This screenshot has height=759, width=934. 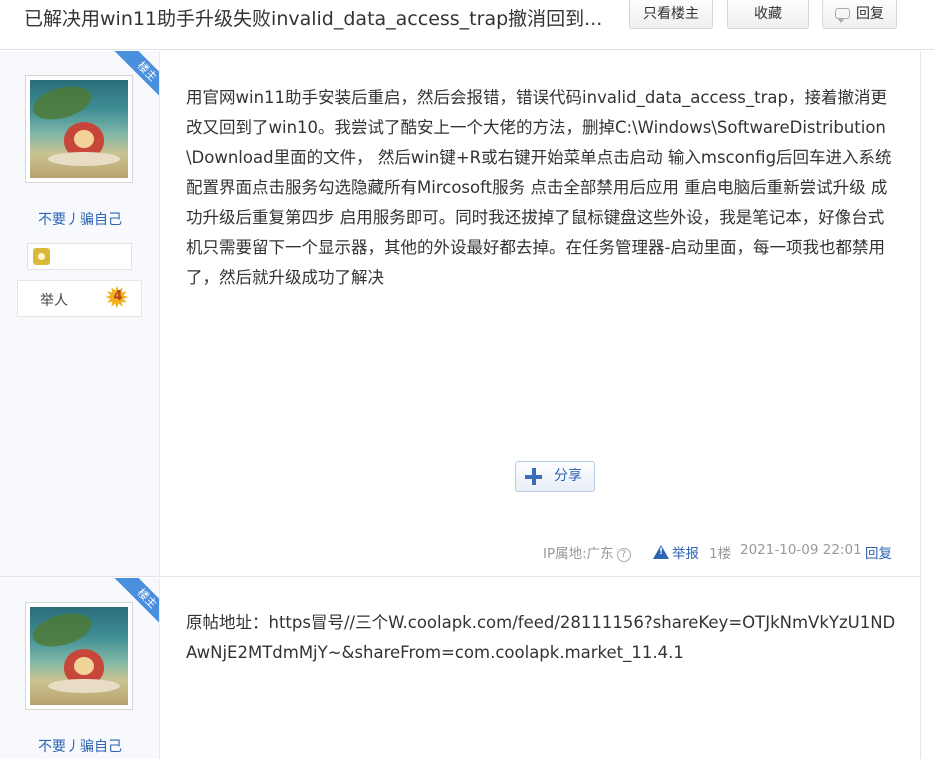 I want to click on post-reply-link: 回复, so click(x=878, y=552).